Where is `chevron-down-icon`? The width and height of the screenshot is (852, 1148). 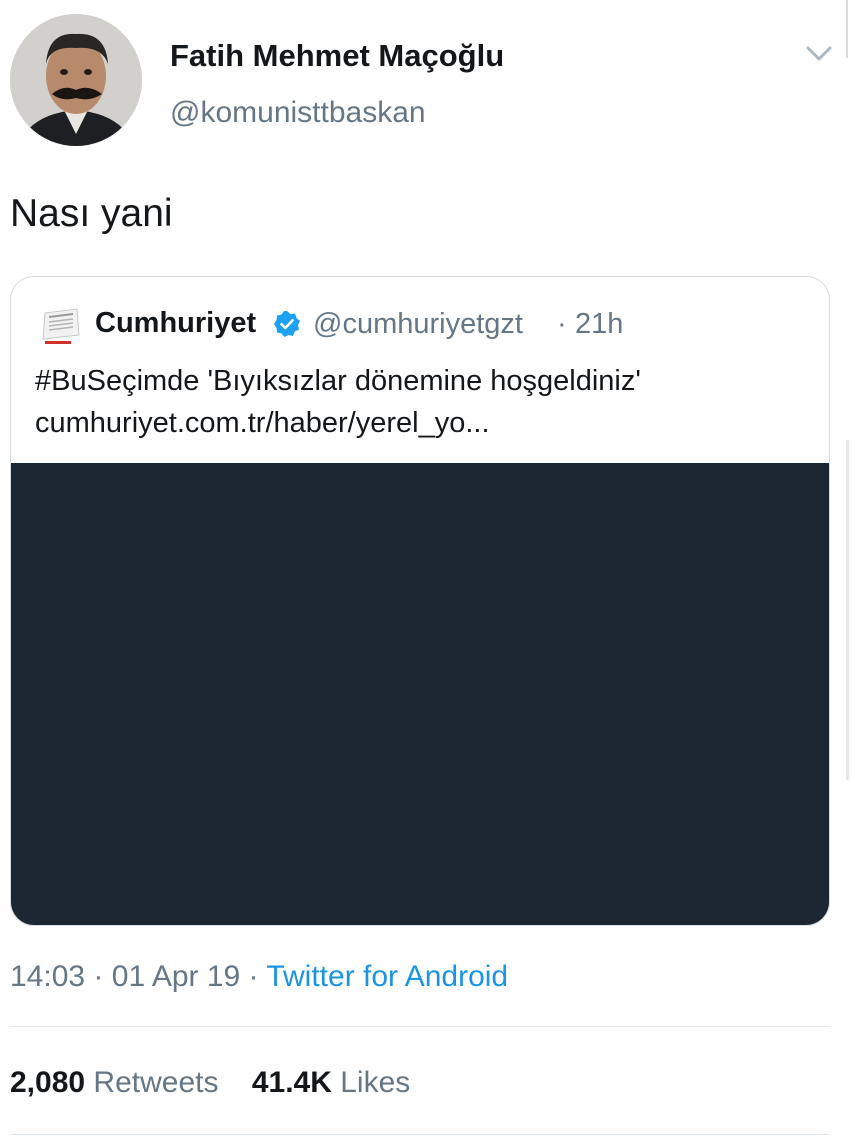 chevron-down-icon is located at coordinates (819, 53).